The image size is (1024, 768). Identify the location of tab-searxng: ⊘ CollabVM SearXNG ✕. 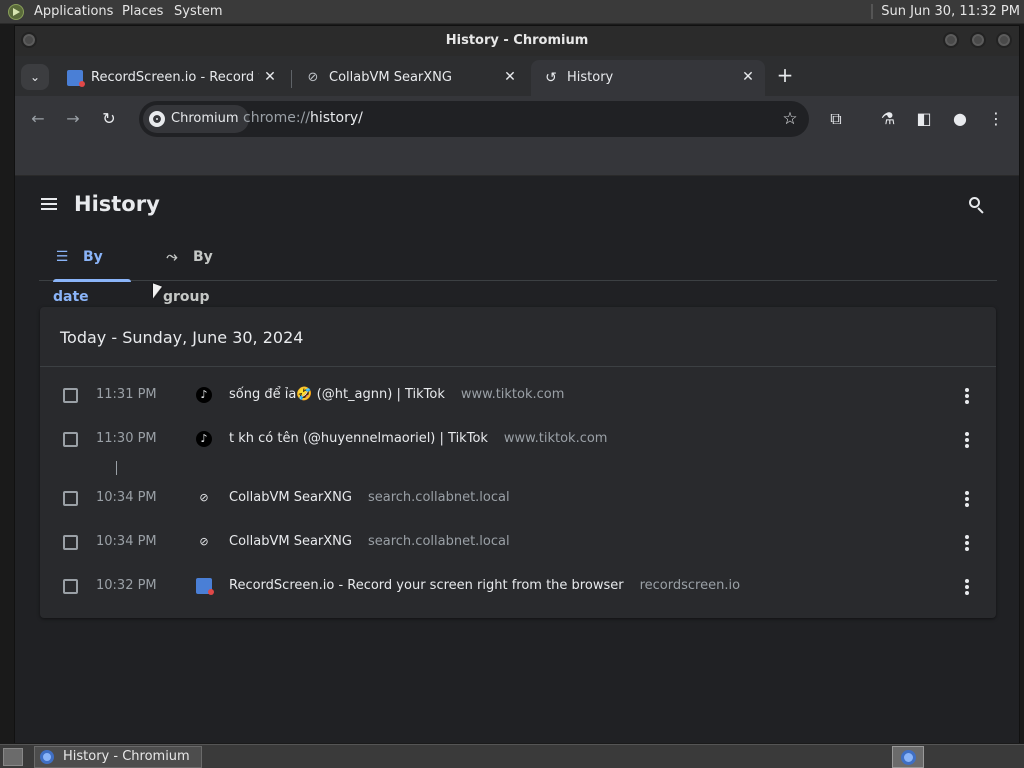
(410, 78).